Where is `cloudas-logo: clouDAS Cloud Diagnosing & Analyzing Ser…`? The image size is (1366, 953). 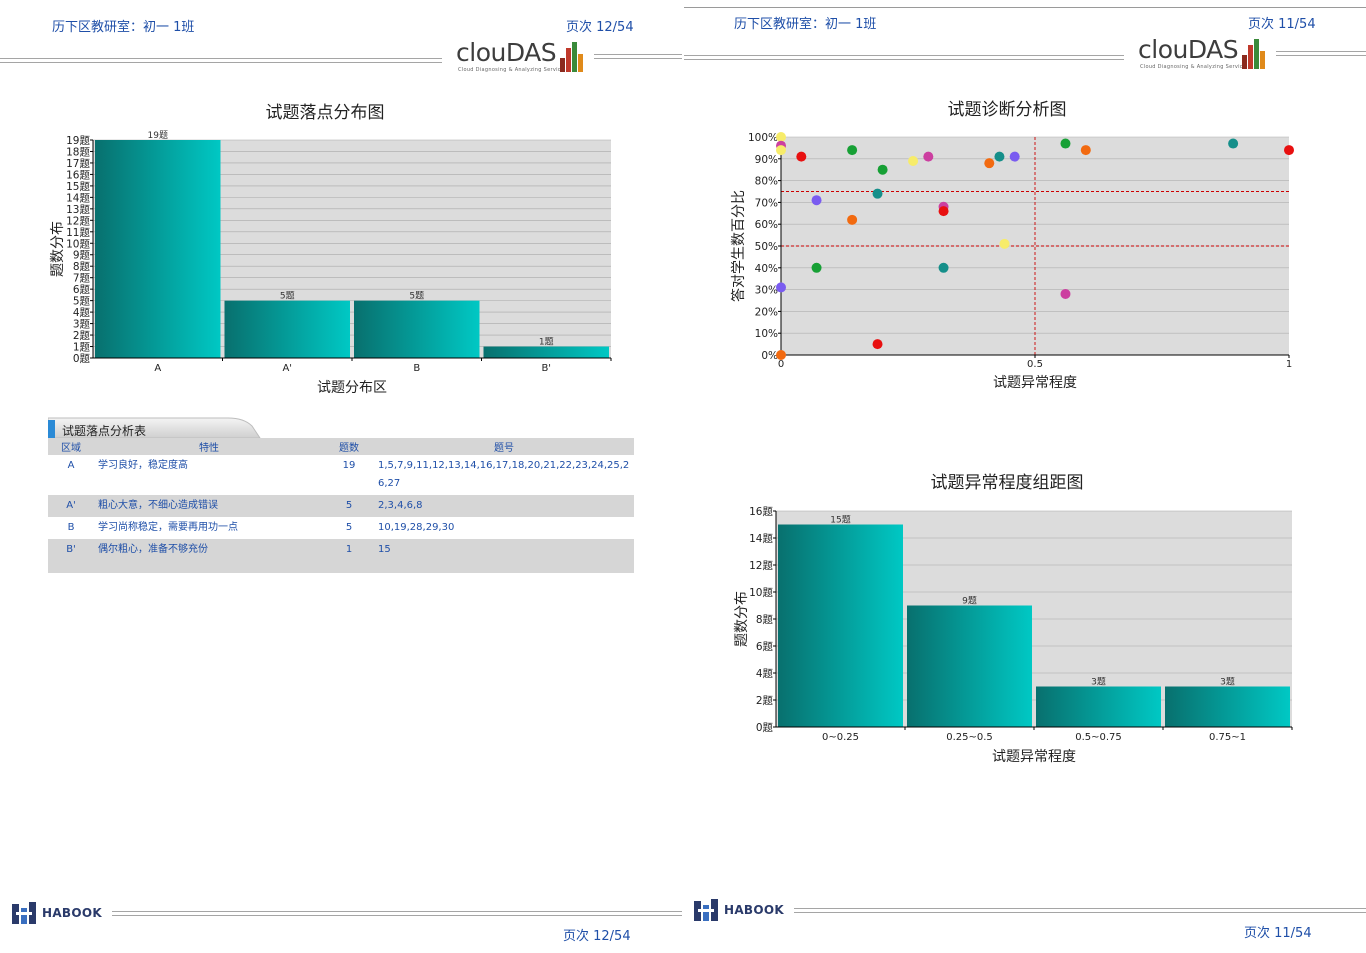 cloudas-logo: clouDAS Cloud Diagnosing & Analyzing Ser… is located at coordinates (1213, 55).